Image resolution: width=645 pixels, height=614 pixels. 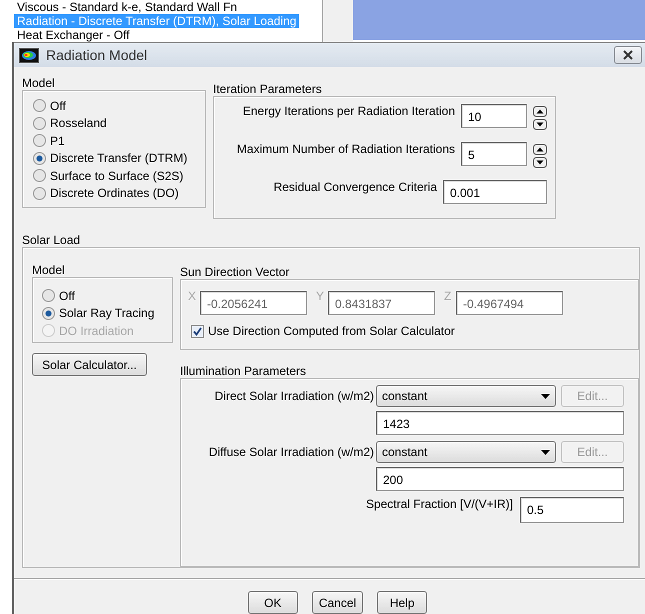 I want to click on group-title: Illumination Parameters, so click(x=244, y=371).